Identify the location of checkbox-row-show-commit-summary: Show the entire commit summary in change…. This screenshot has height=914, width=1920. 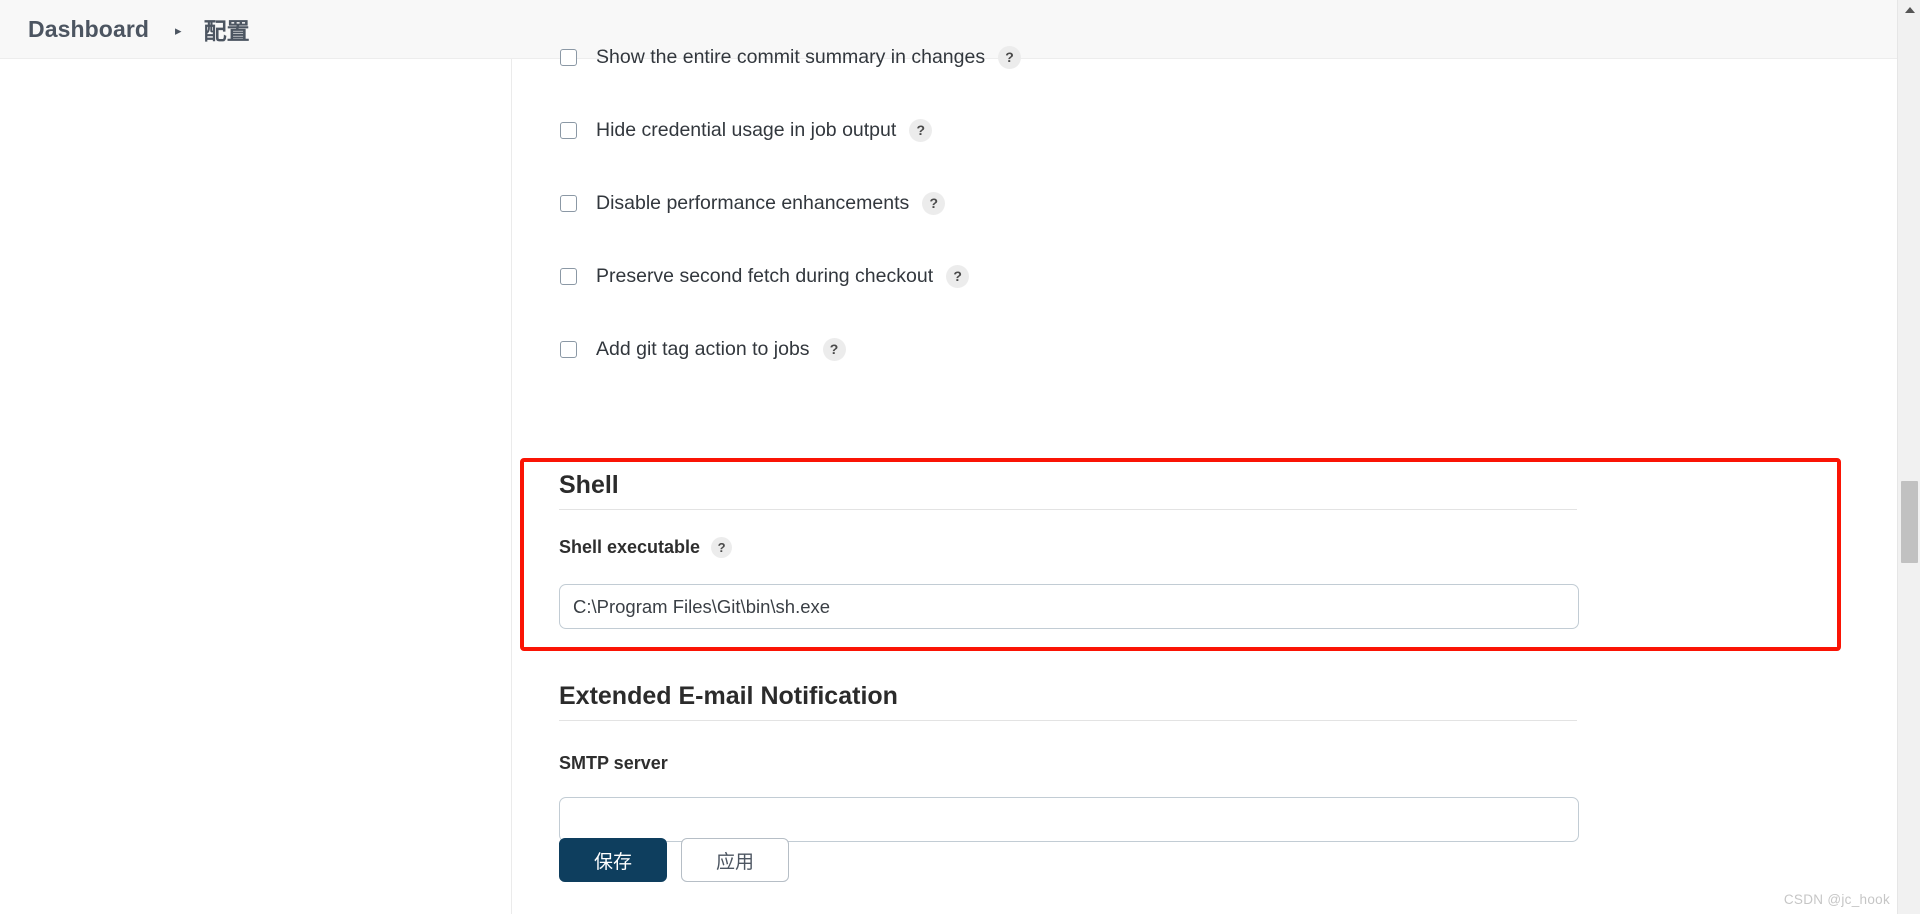
(791, 57).